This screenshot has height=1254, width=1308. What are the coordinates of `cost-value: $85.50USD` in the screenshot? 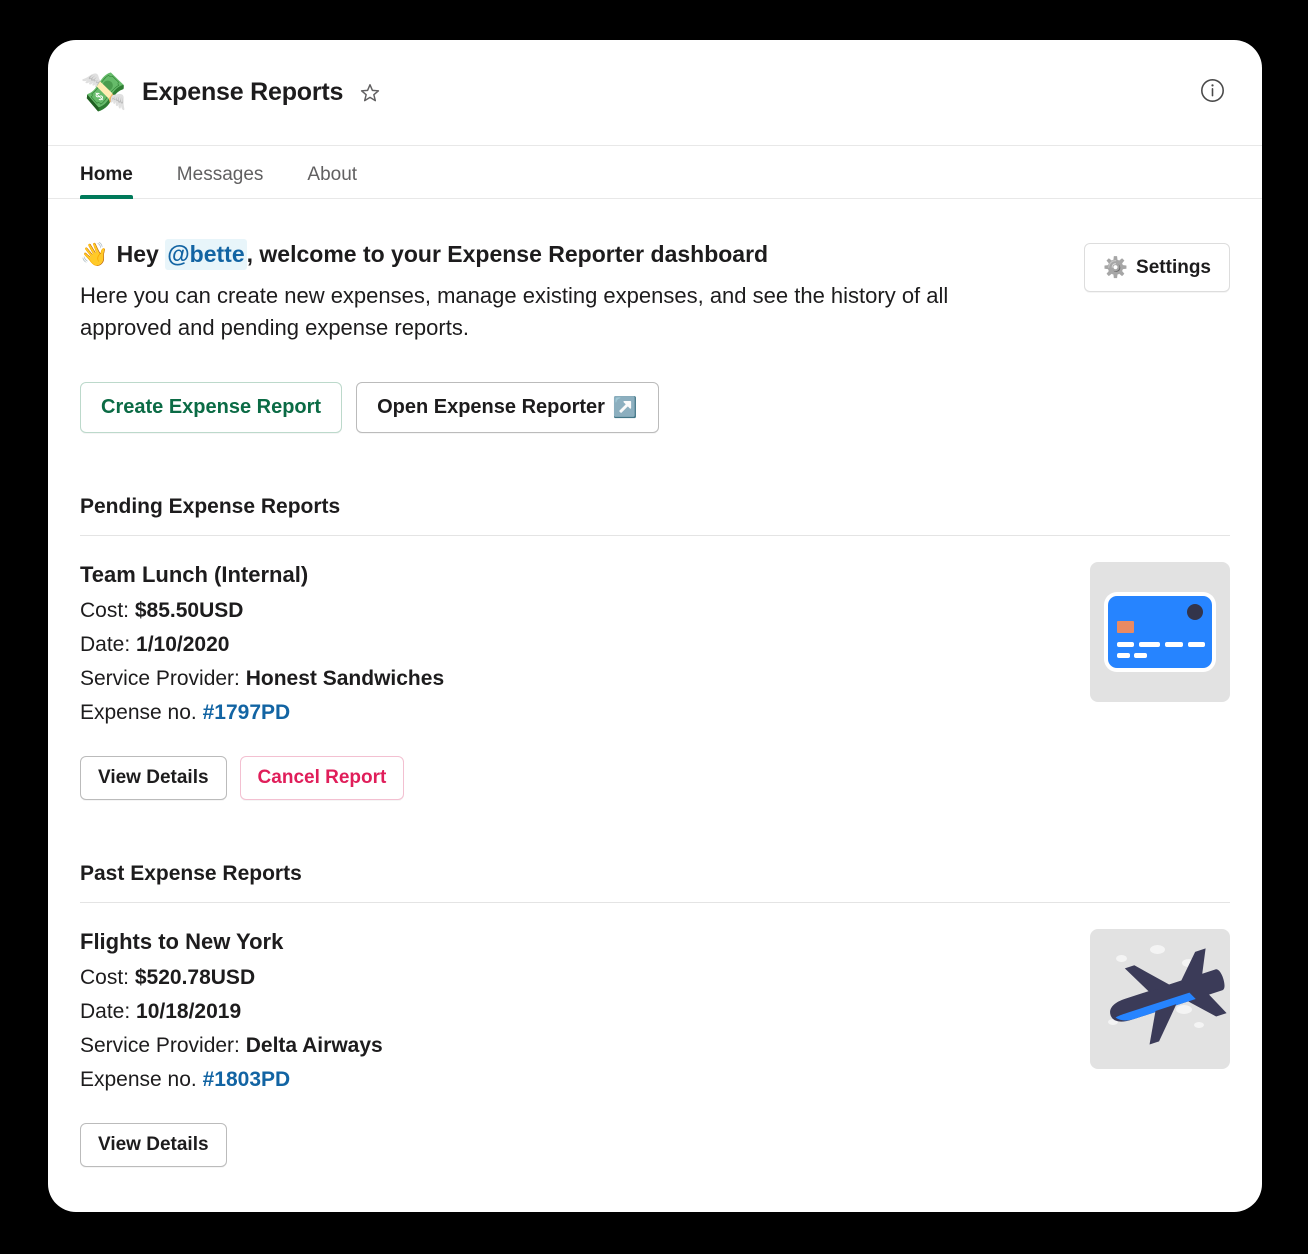 It's located at (189, 610).